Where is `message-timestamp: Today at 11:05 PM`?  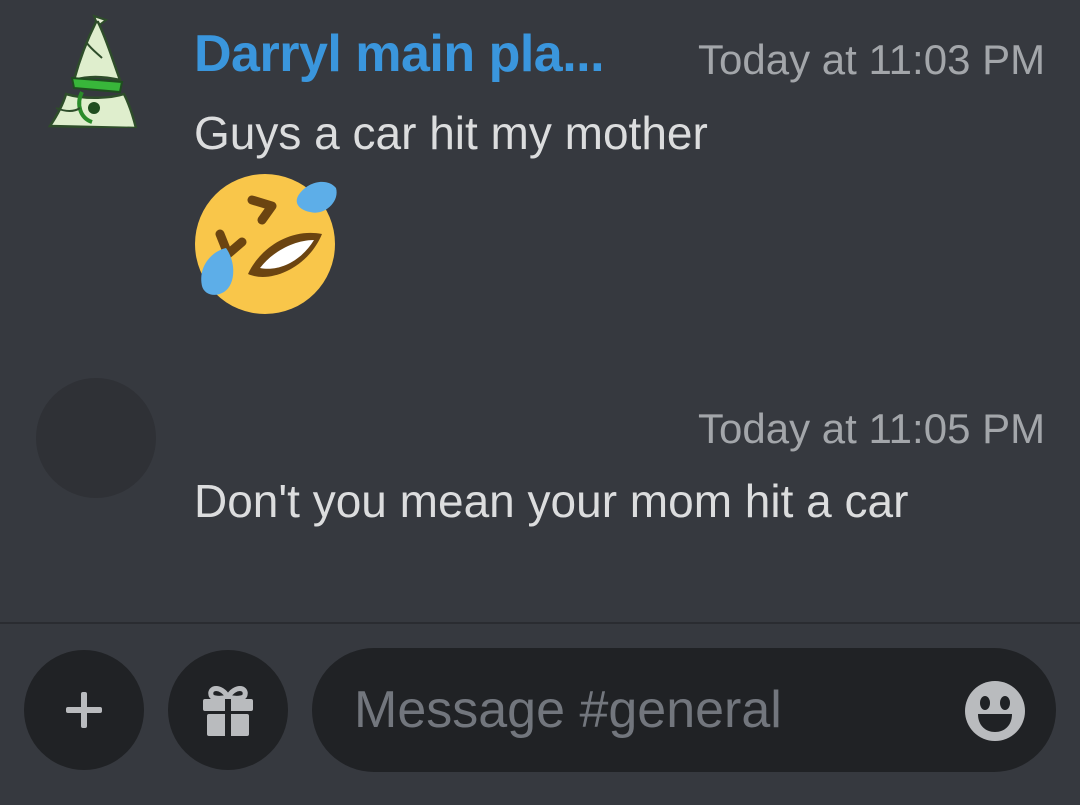 message-timestamp: Today at 11:05 PM is located at coordinates (872, 428).